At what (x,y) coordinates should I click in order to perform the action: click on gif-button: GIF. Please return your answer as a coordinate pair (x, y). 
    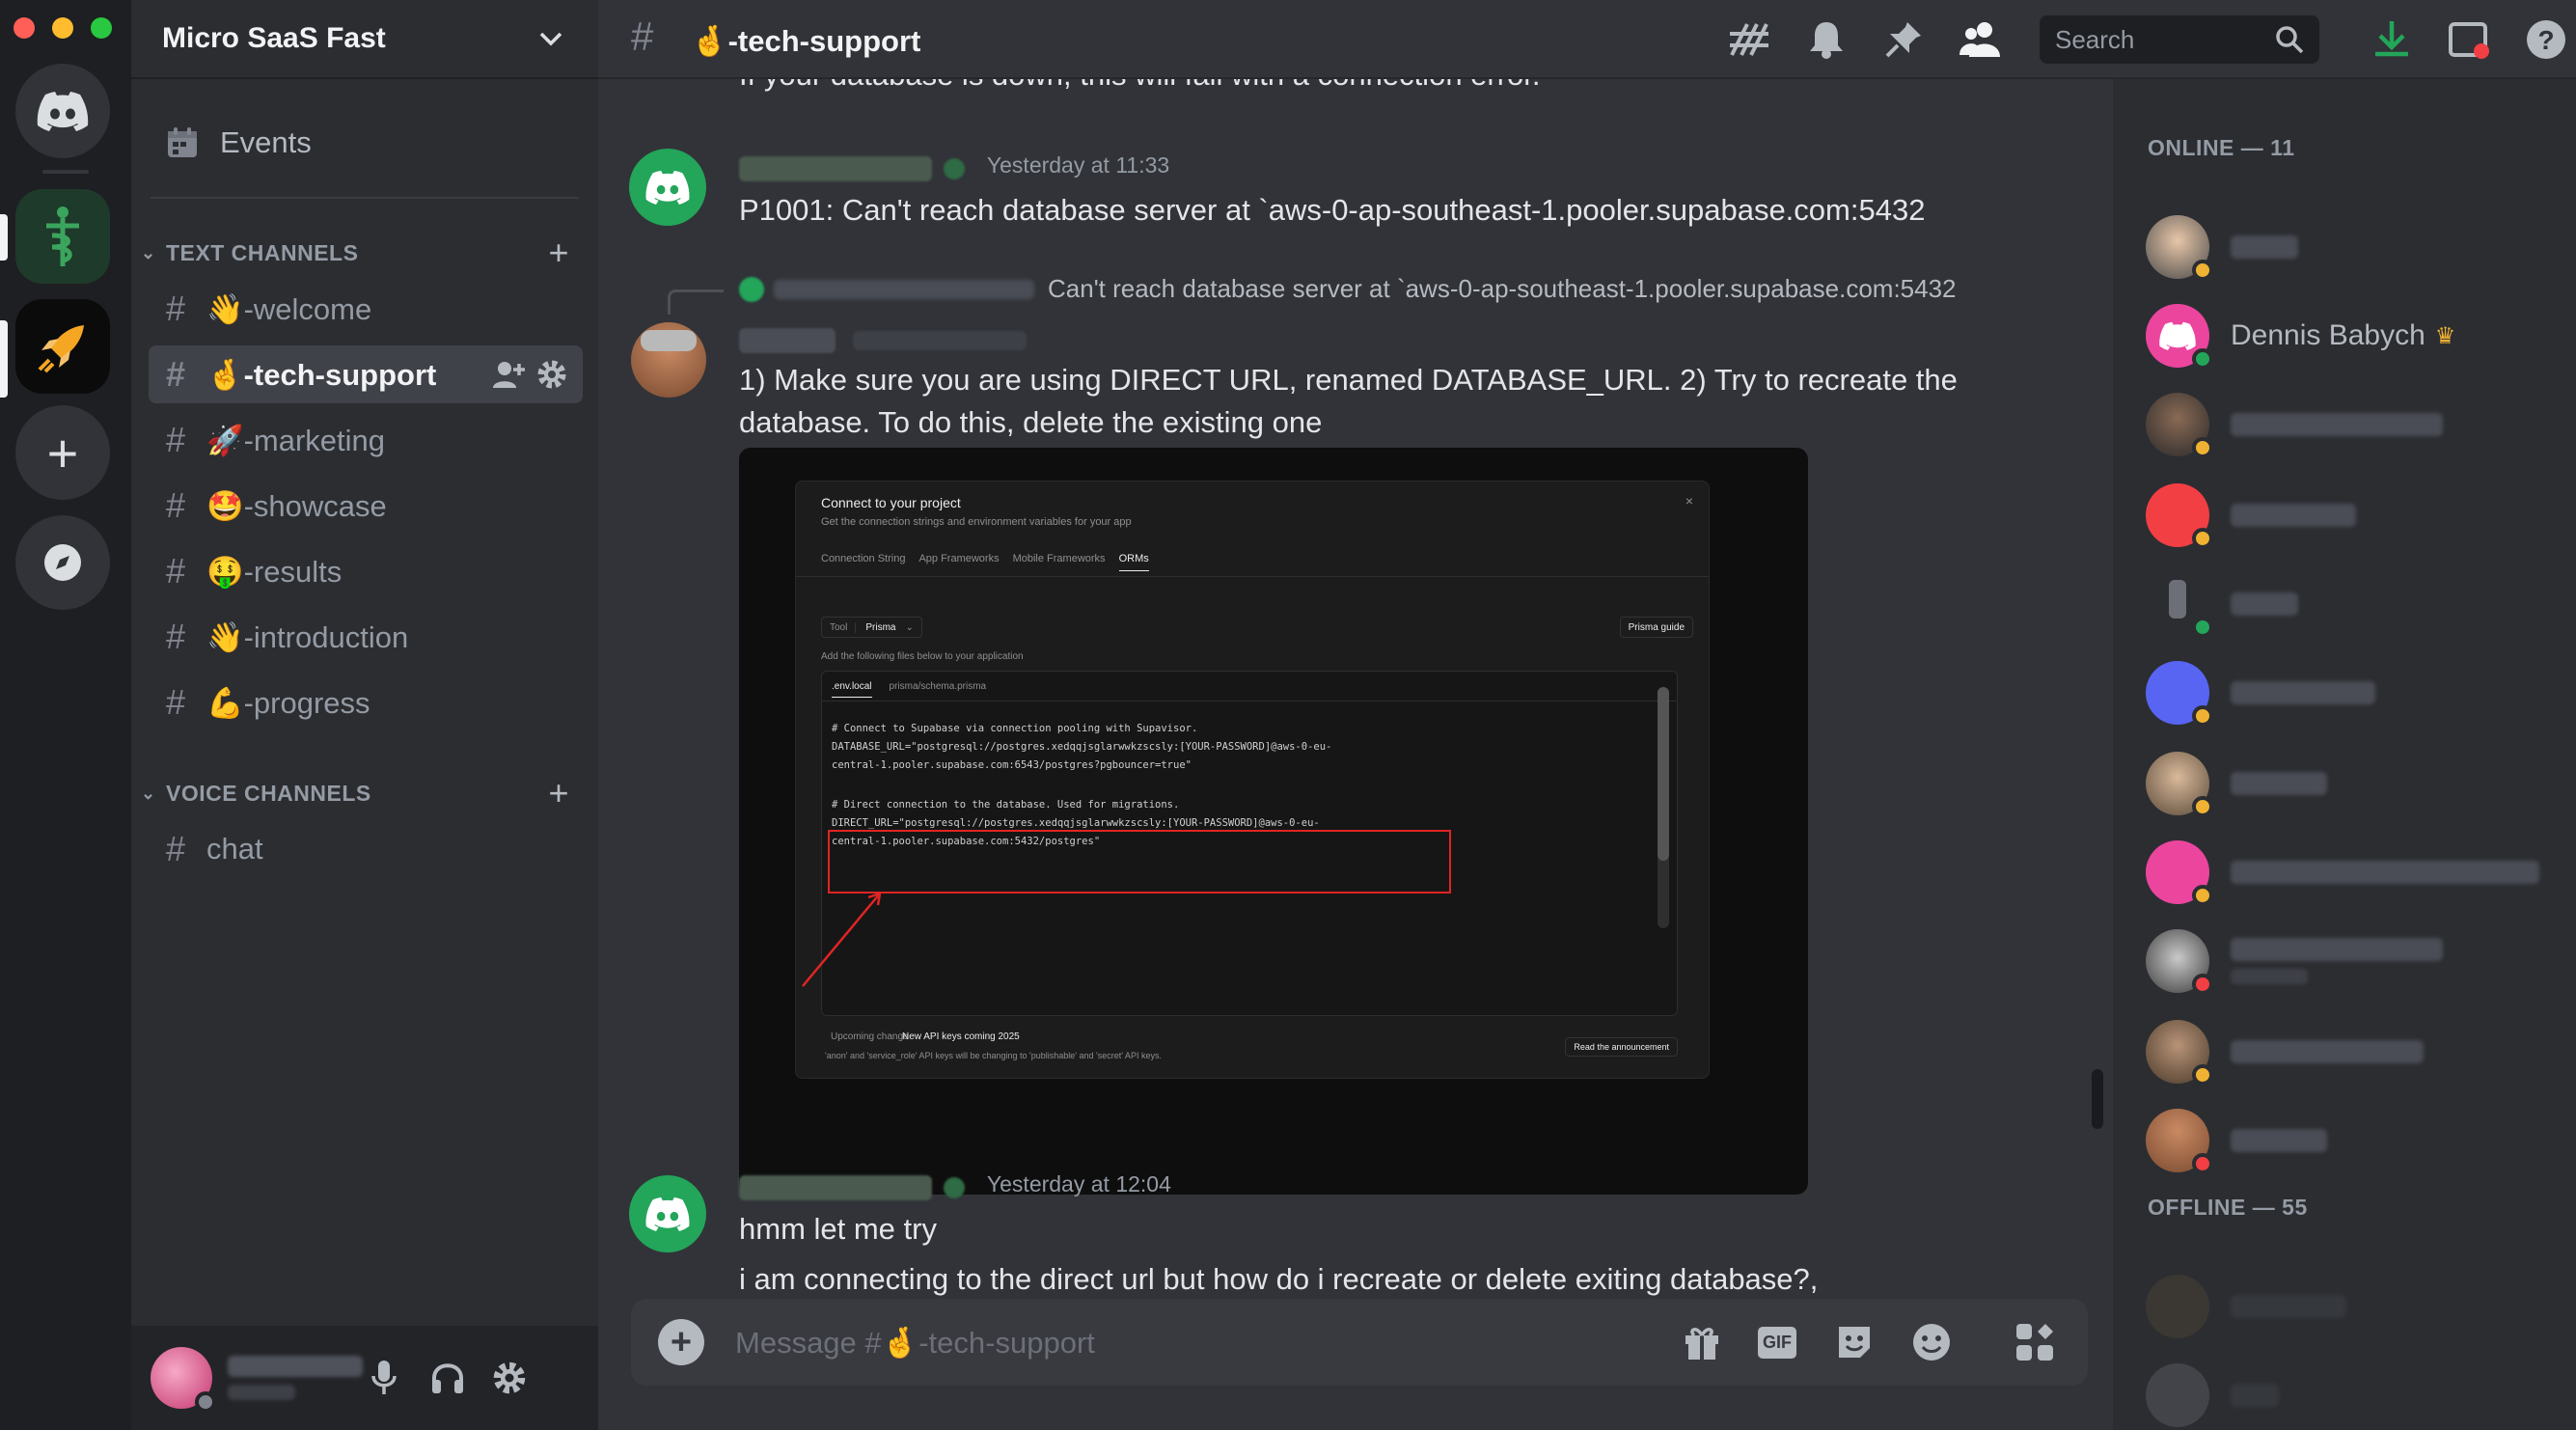
    Looking at the image, I should click on (1777, 1342).